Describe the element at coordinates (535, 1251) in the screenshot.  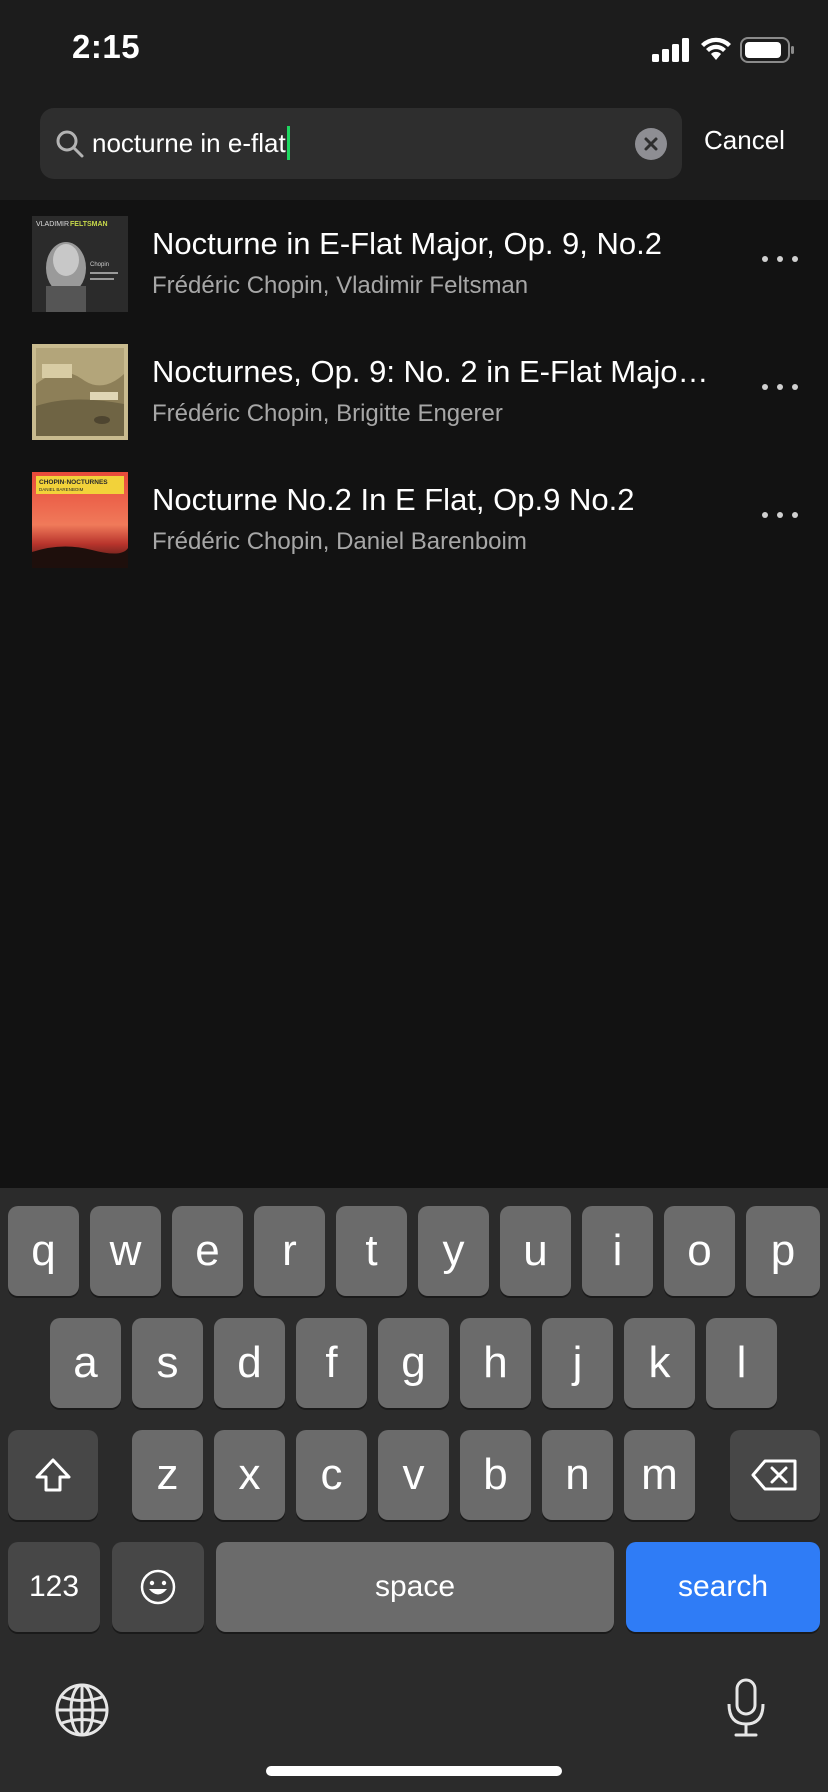
I see `key-u: u` at that location.